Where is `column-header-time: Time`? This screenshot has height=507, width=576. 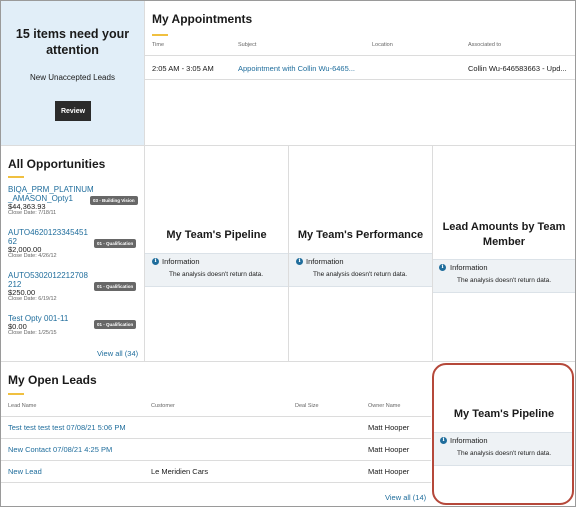 column-header-time: Time is located at coordinates (158, 45).